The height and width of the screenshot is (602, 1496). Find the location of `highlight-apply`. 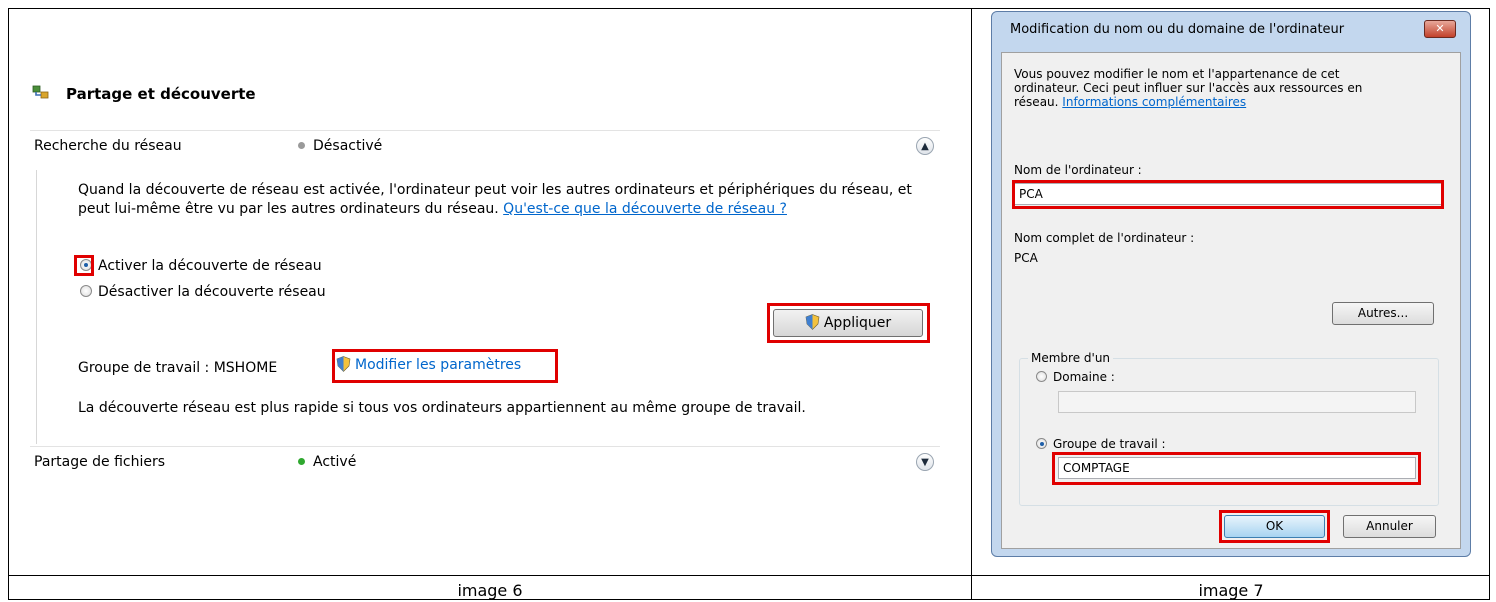

highlight-apply is located at coordinates (848, 323).